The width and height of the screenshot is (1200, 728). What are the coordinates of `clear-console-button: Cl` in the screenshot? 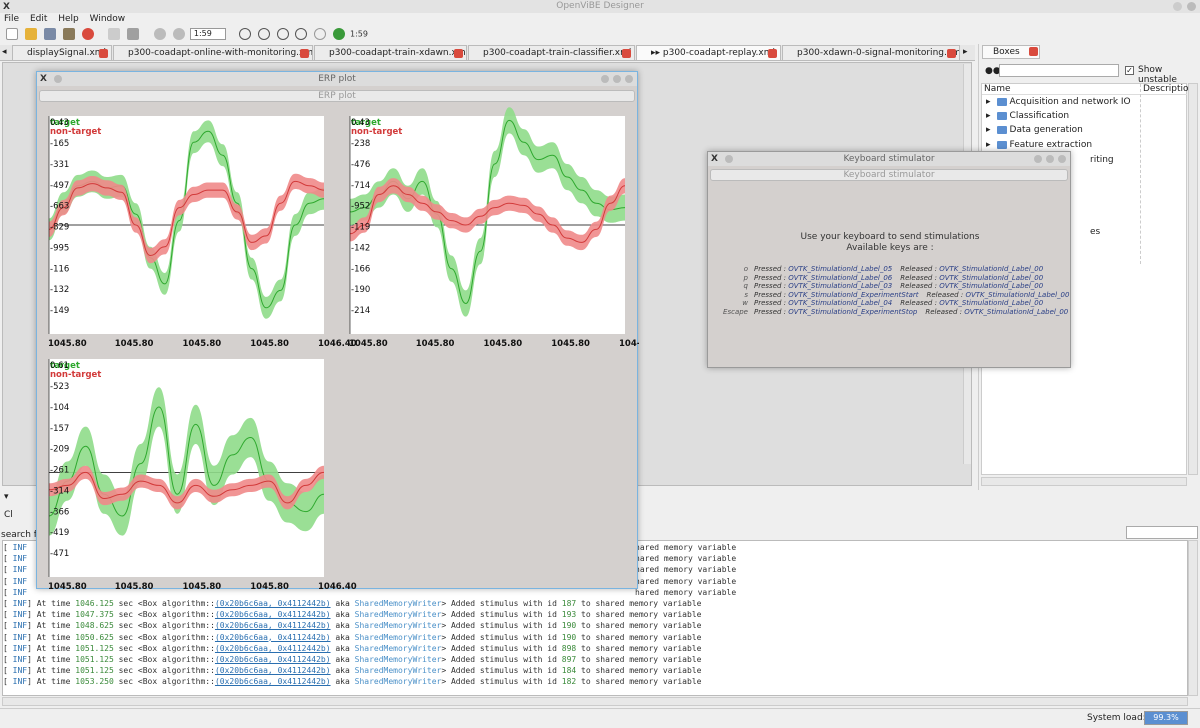 It's located at (8, 515).